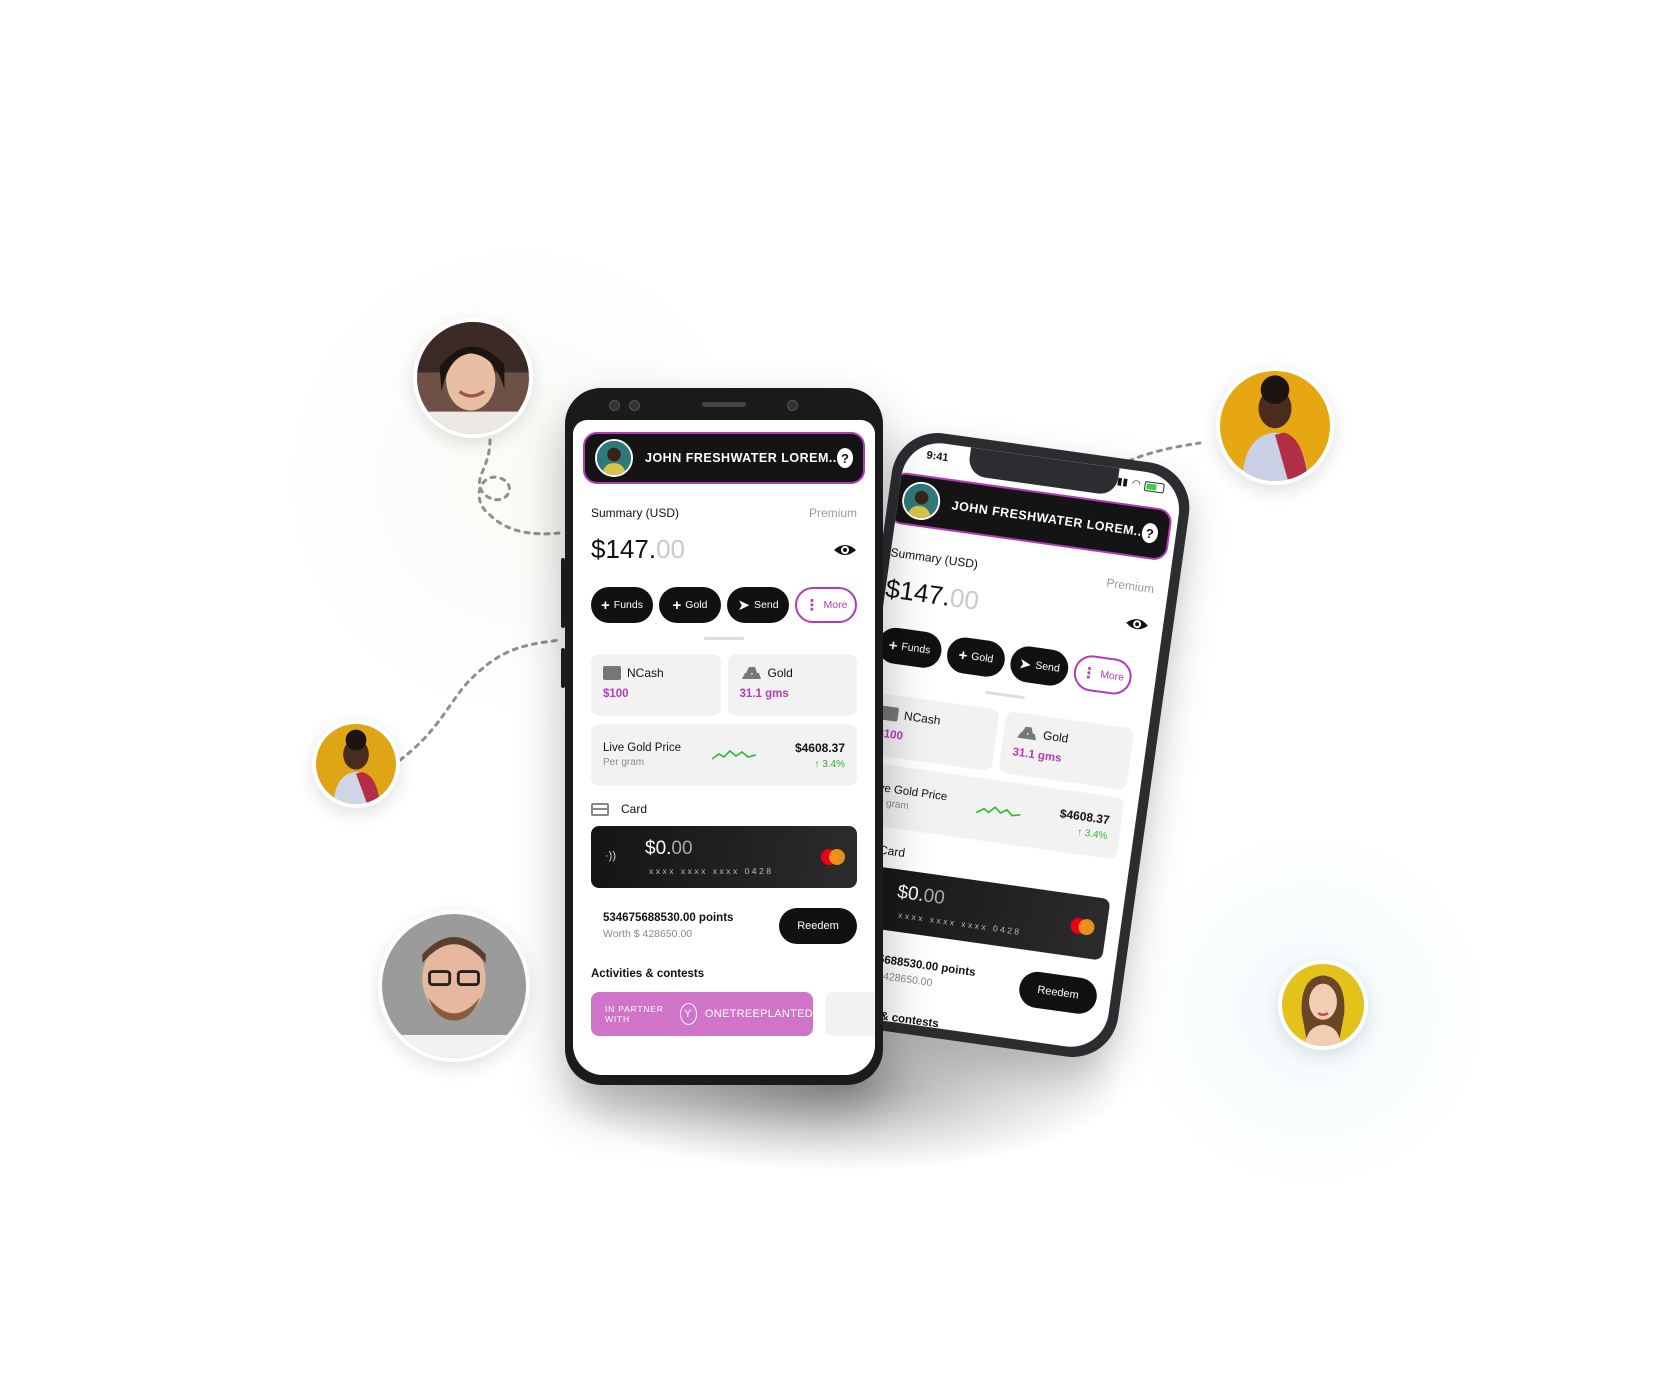 This screenshot has width=1663, height=1382. I want to click on wifi-icon: ◠, so click(1136, 484).